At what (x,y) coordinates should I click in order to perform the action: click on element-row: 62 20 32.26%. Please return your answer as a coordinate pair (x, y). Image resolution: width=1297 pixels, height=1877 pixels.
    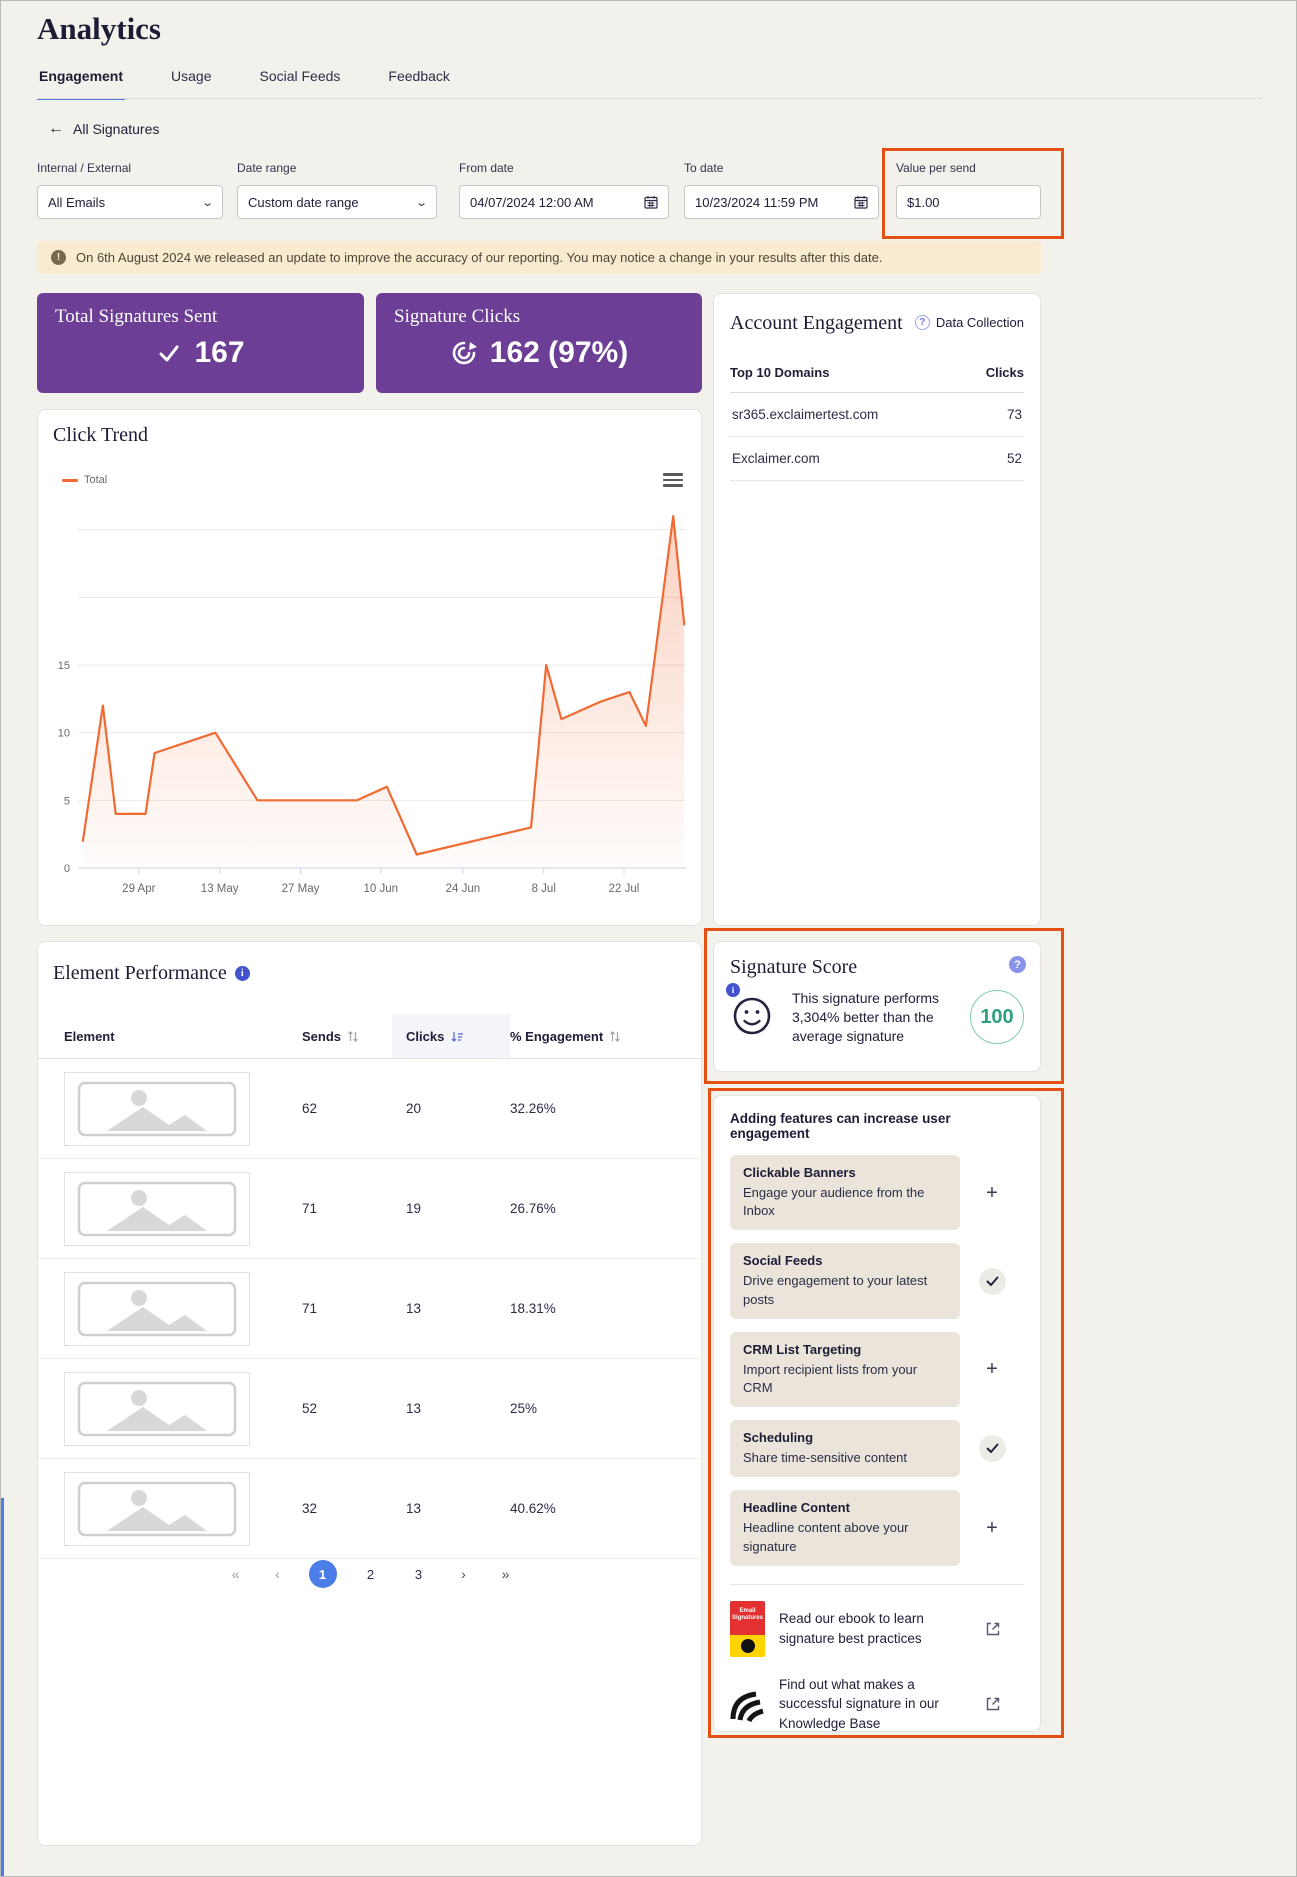
    Looking at the image, I should click on (370, 1109).